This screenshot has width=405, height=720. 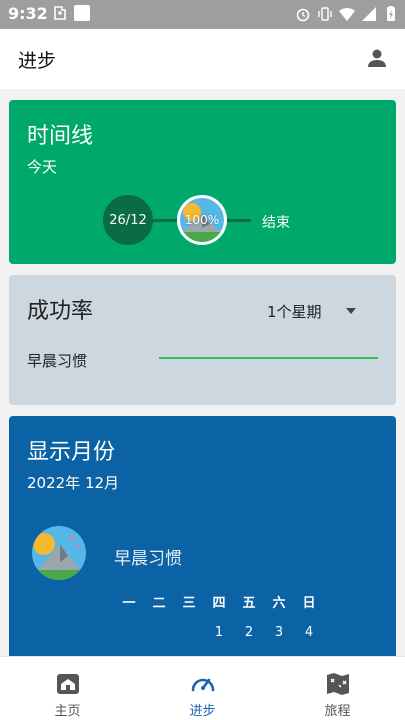 I want to click on calendar-day: 2, so click(x=249, y=632).